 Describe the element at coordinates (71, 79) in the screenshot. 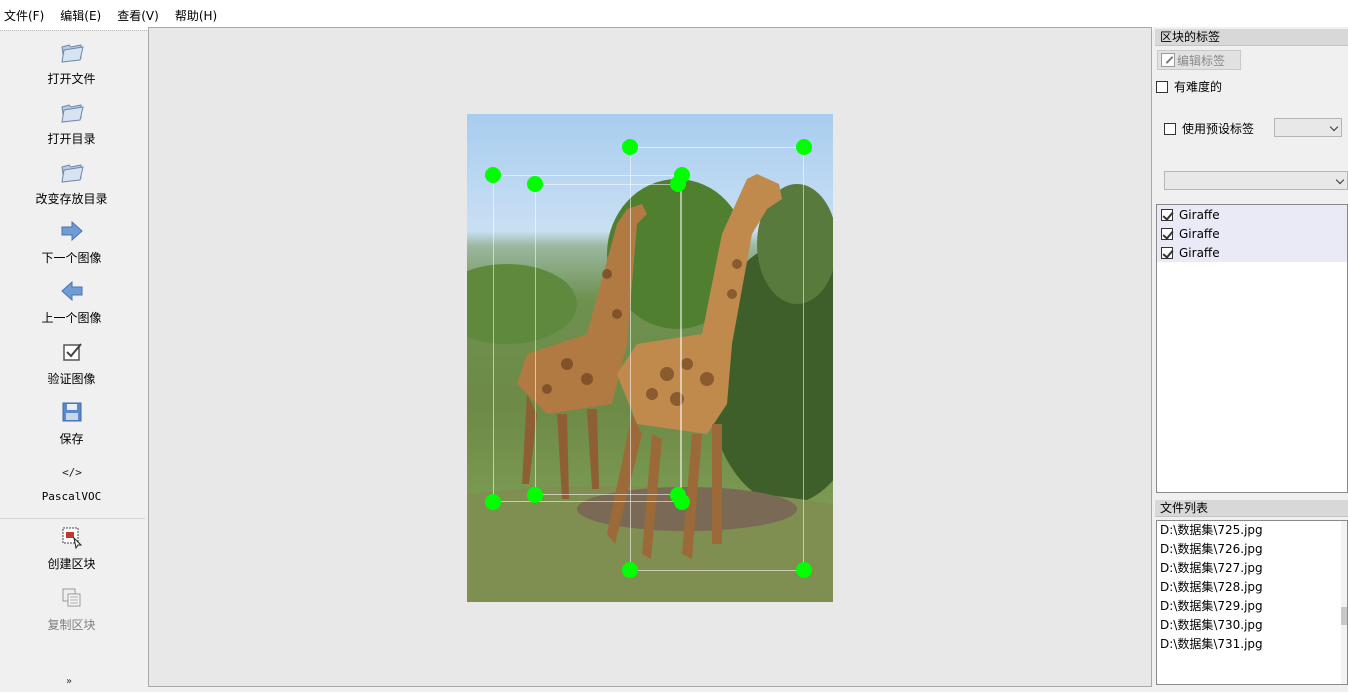

I see `open-file-label: 打开文件` at that location.